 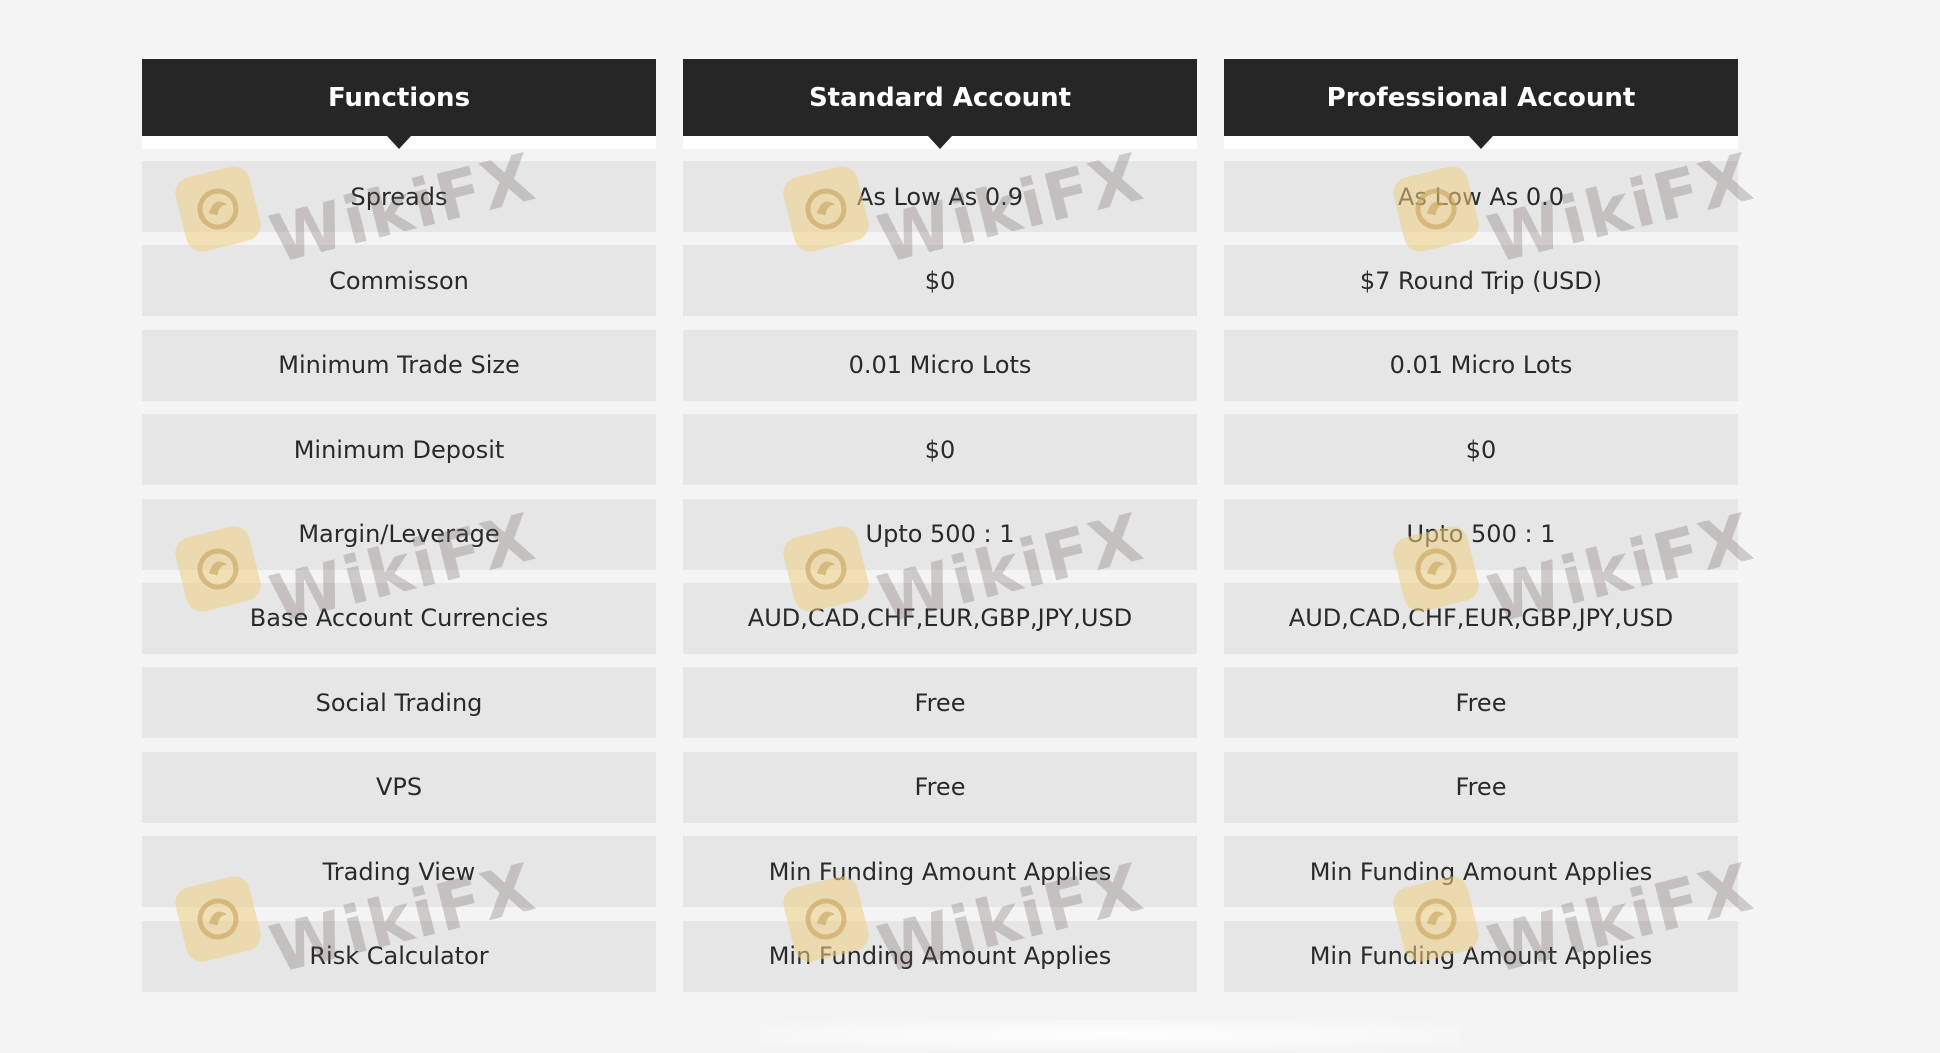 I want to click on standard-account-header: Standard Account, so click(x=940, y=104).